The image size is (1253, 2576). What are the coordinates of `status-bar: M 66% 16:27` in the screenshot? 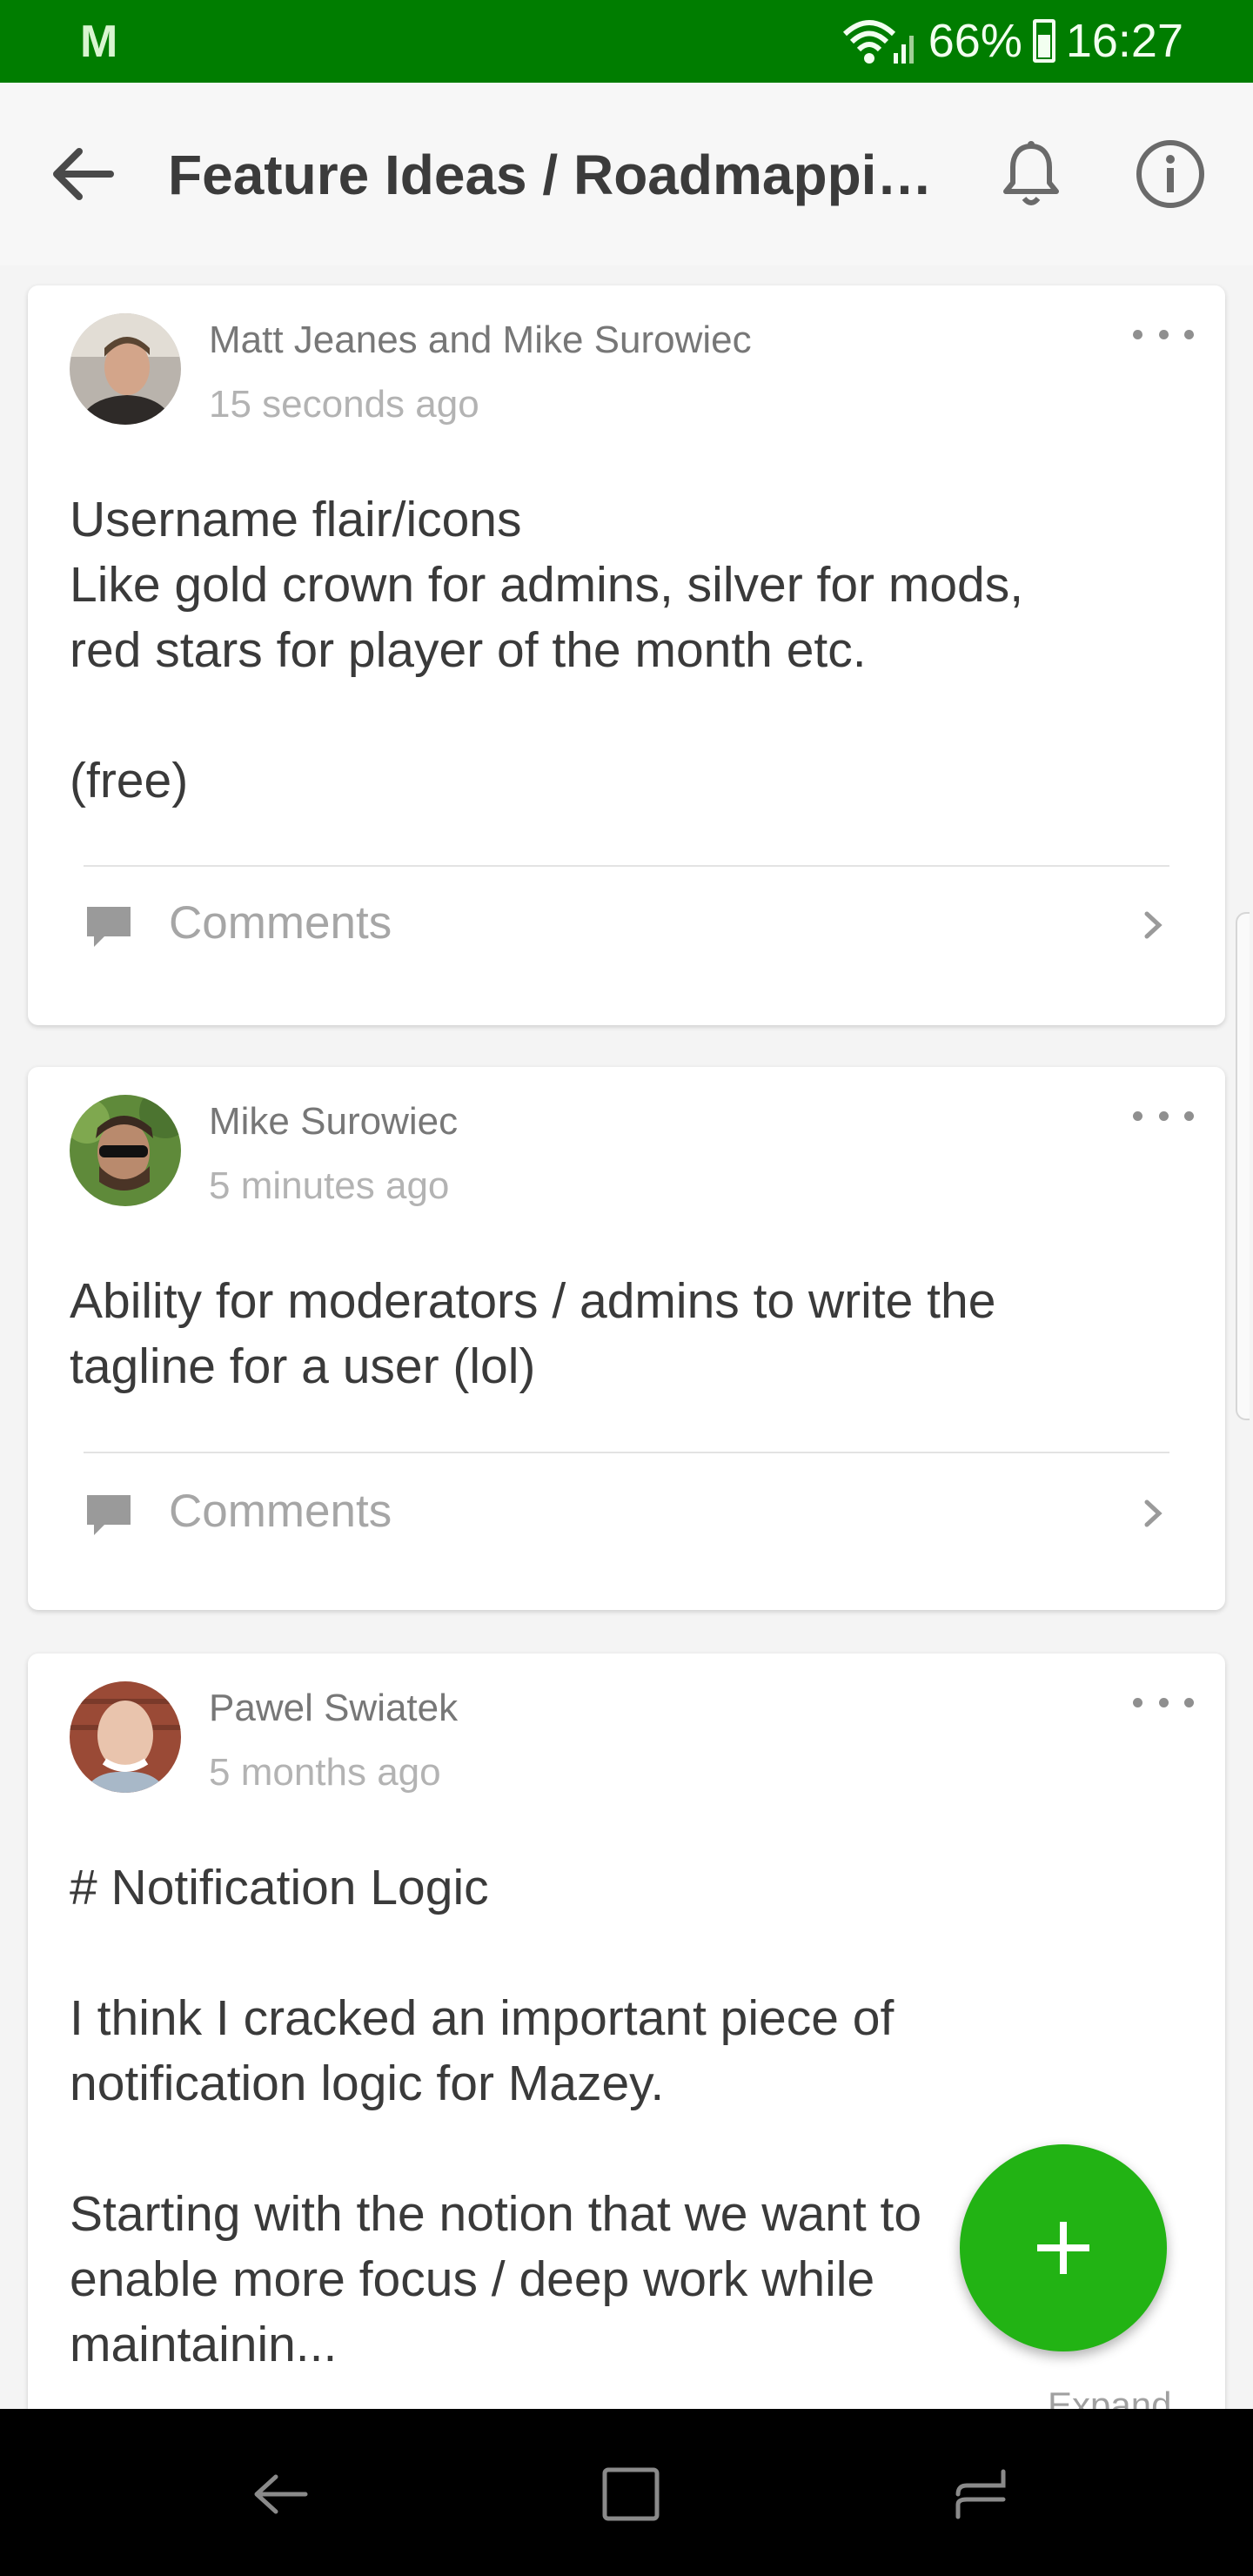 It's located at (626, 41).